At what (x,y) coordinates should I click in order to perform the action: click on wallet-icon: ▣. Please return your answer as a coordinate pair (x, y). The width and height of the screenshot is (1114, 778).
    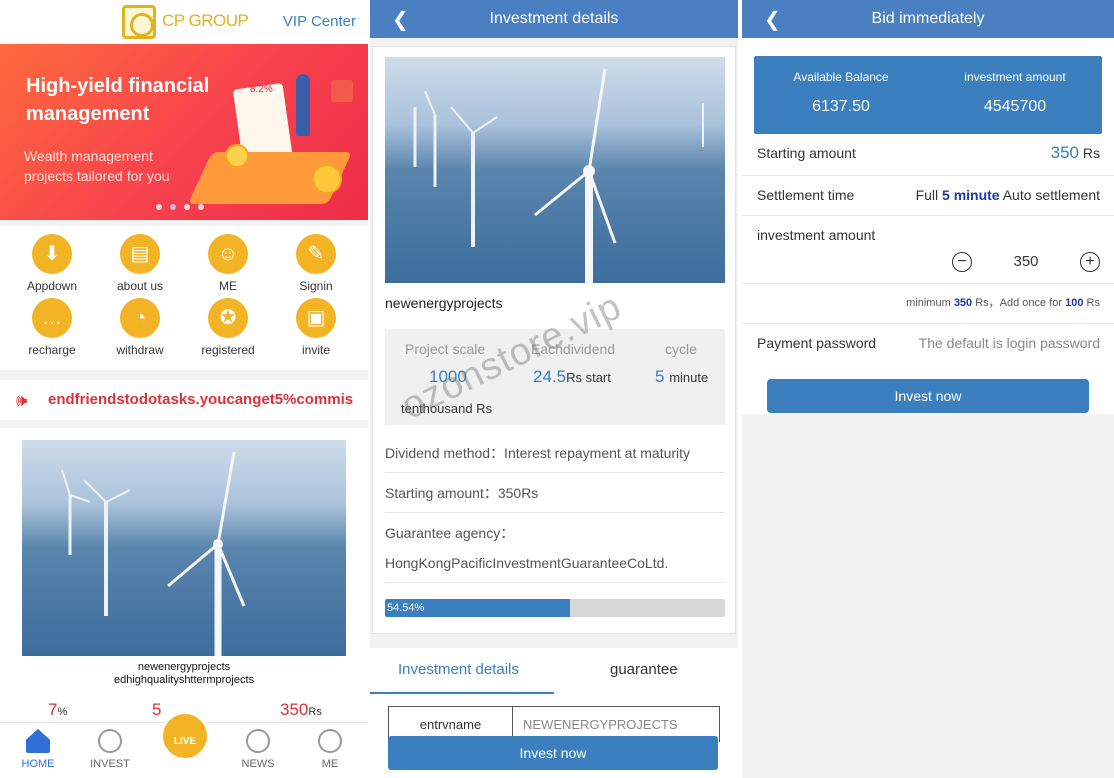
    Looking at the image, I should click on (316, 318).